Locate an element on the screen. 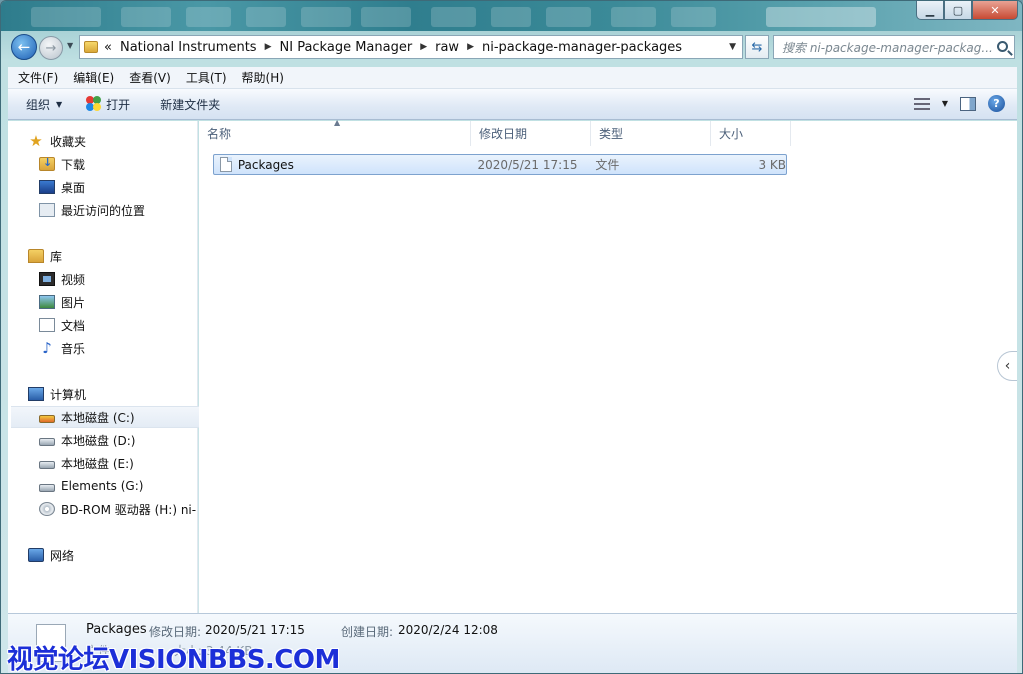 The width and height of the screenshot is (1023, 674). breadcrumb-overflow: « is located at coordinates (108, 47).